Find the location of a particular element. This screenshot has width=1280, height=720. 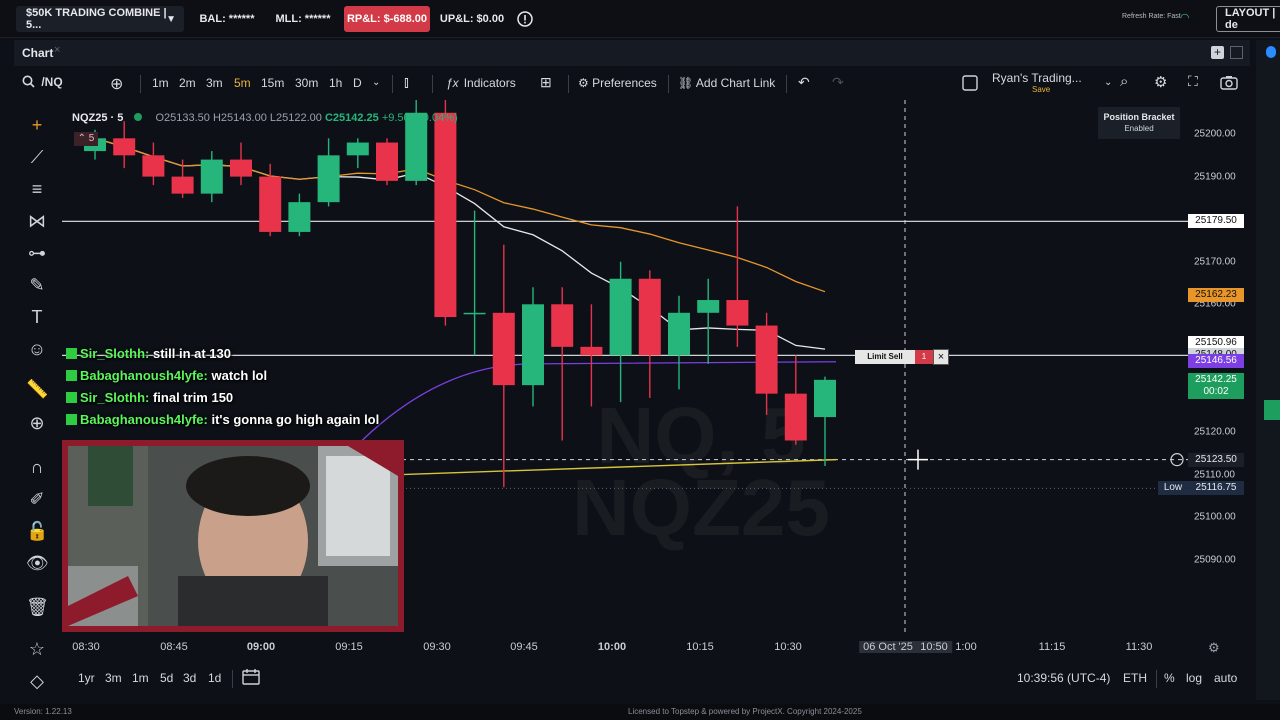

price-tick-label: 25110.00 is located at coordinates (1214, 475).